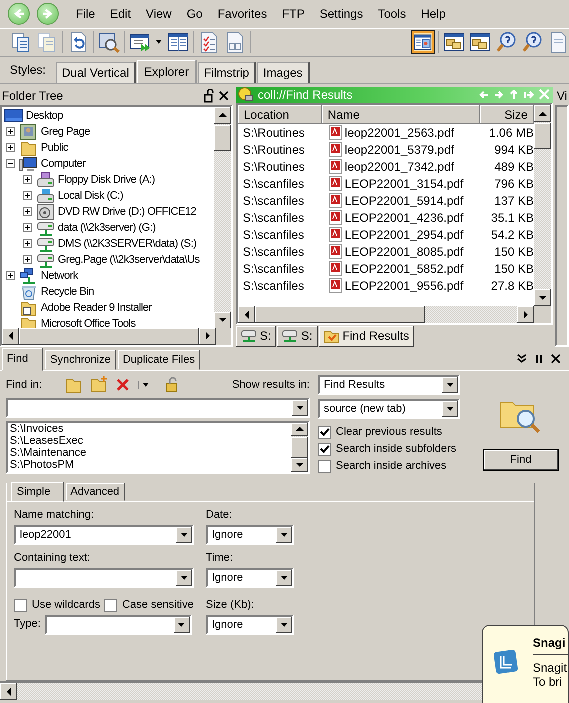 This screenshot has width=569, height=703. I want to click on tree-item: Computer, so click(63, 164).